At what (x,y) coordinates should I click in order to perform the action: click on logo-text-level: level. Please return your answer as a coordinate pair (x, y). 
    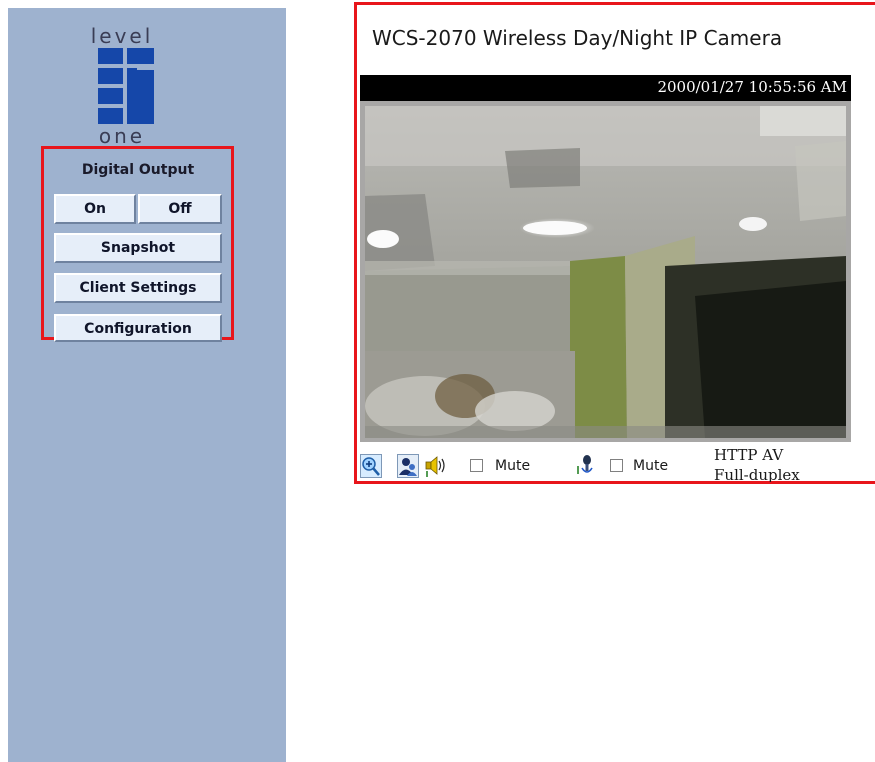
    Looking at the image, I should click on (122, 36).